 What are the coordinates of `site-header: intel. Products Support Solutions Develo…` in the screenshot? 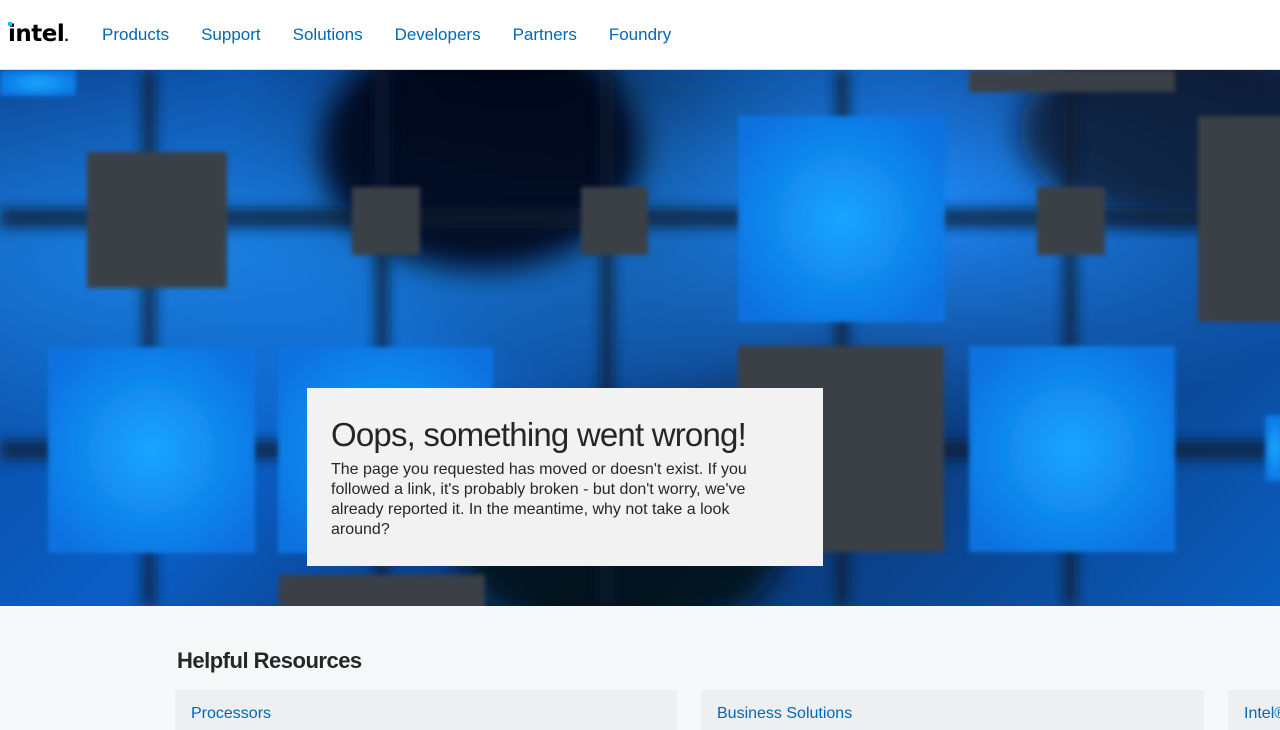 It's located at (640, 35).